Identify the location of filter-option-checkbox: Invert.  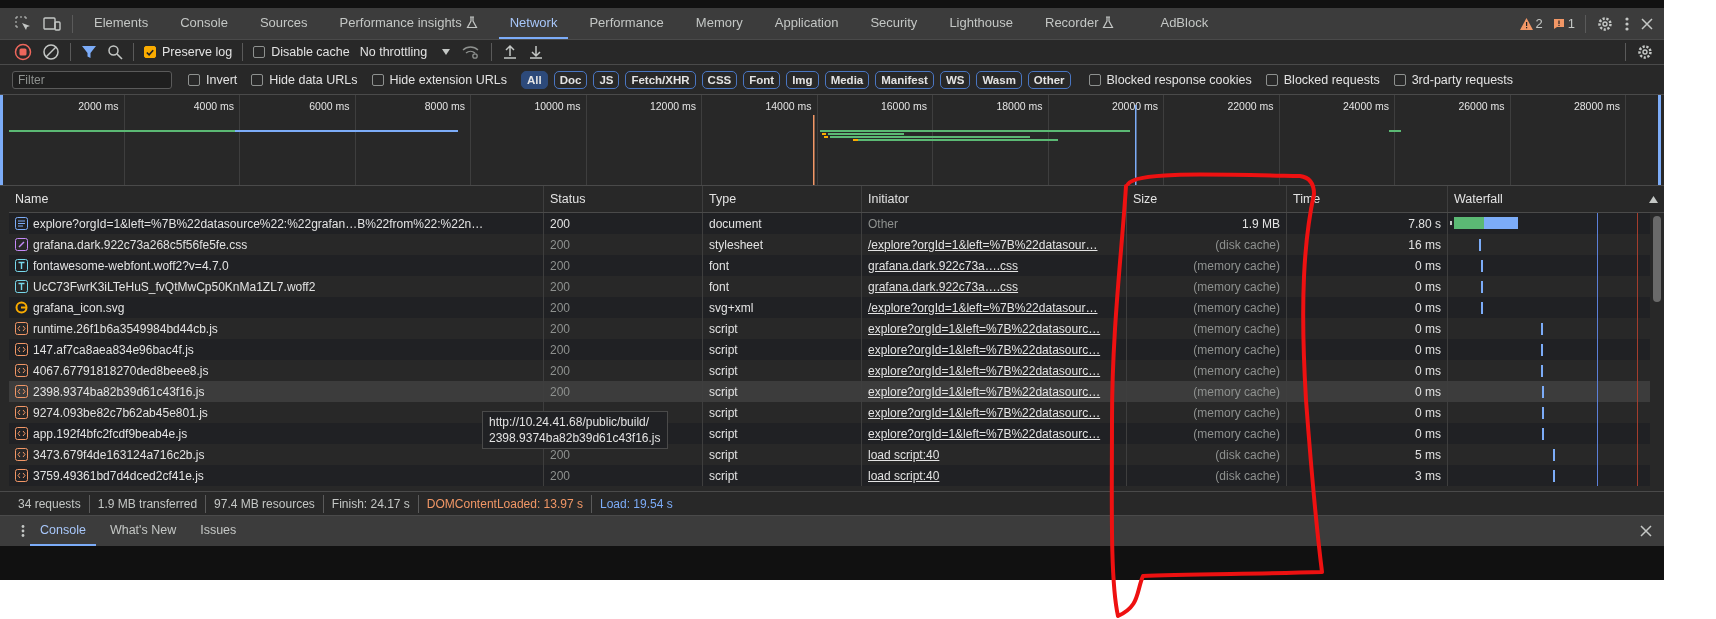
(213, 79).